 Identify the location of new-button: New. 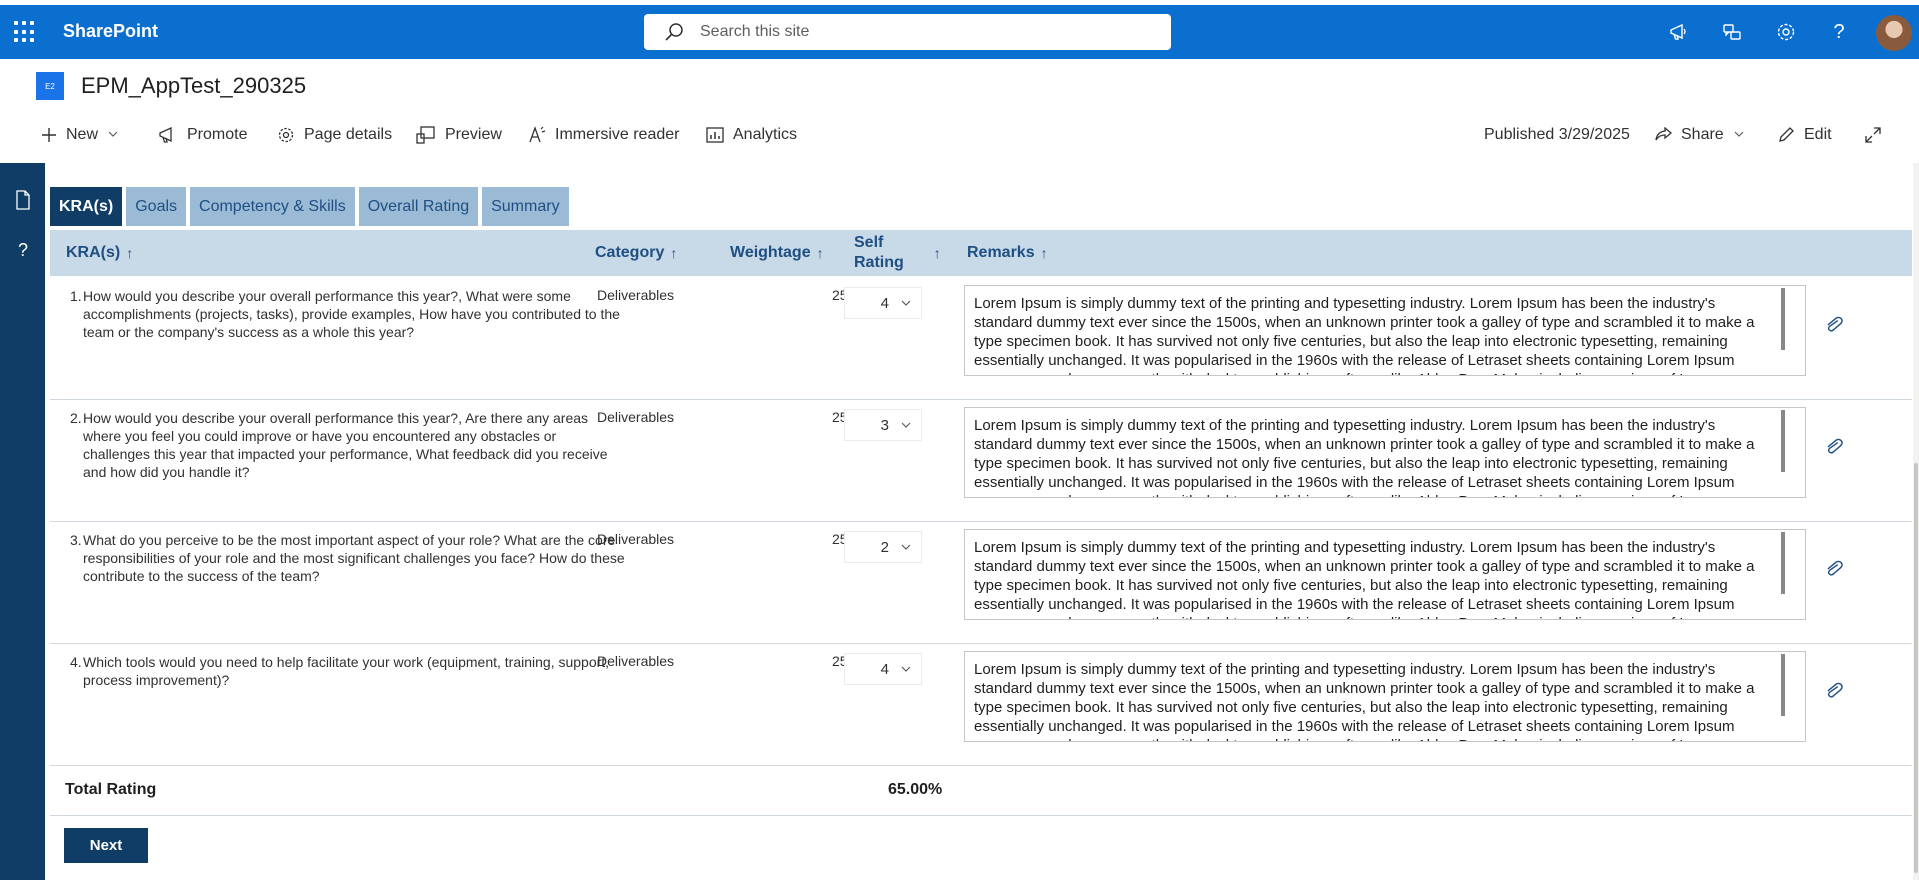
(79, 135).